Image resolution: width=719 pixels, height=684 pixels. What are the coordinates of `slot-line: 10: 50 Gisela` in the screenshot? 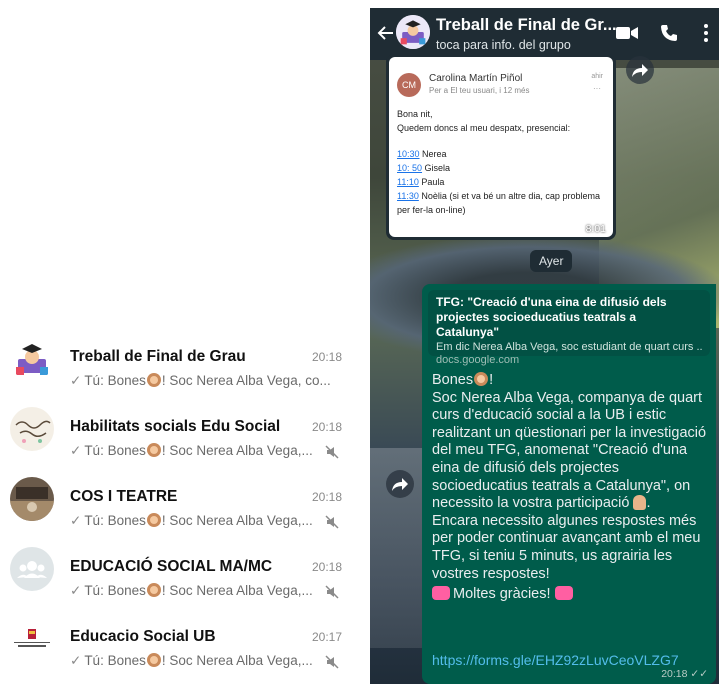 It's located at (424, 168).